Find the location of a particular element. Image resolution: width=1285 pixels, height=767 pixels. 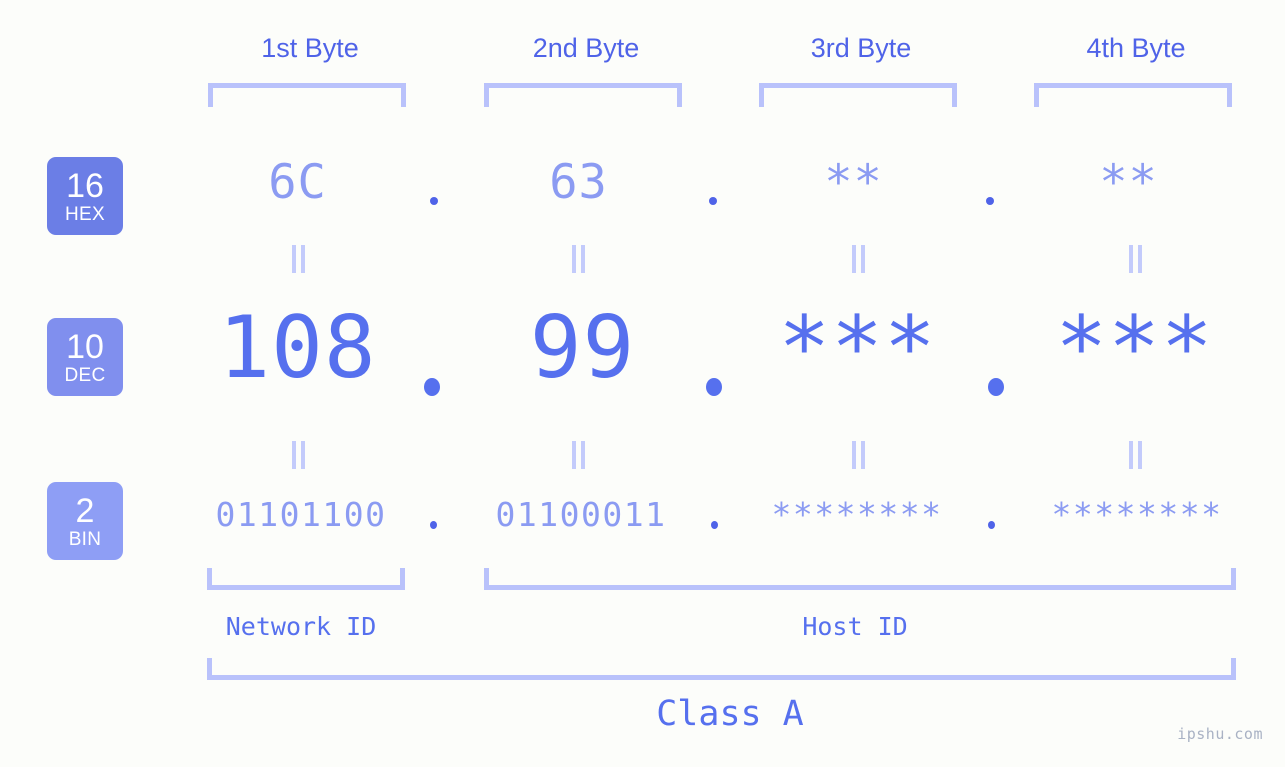

dec-byte-3-value: *** is located at coordinates (857, 348).